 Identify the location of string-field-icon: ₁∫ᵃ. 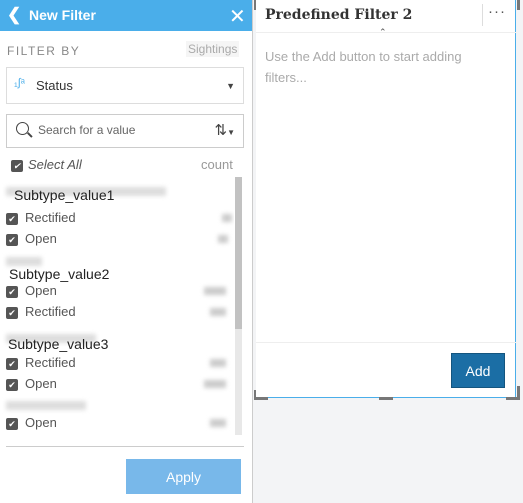
(19, 83).